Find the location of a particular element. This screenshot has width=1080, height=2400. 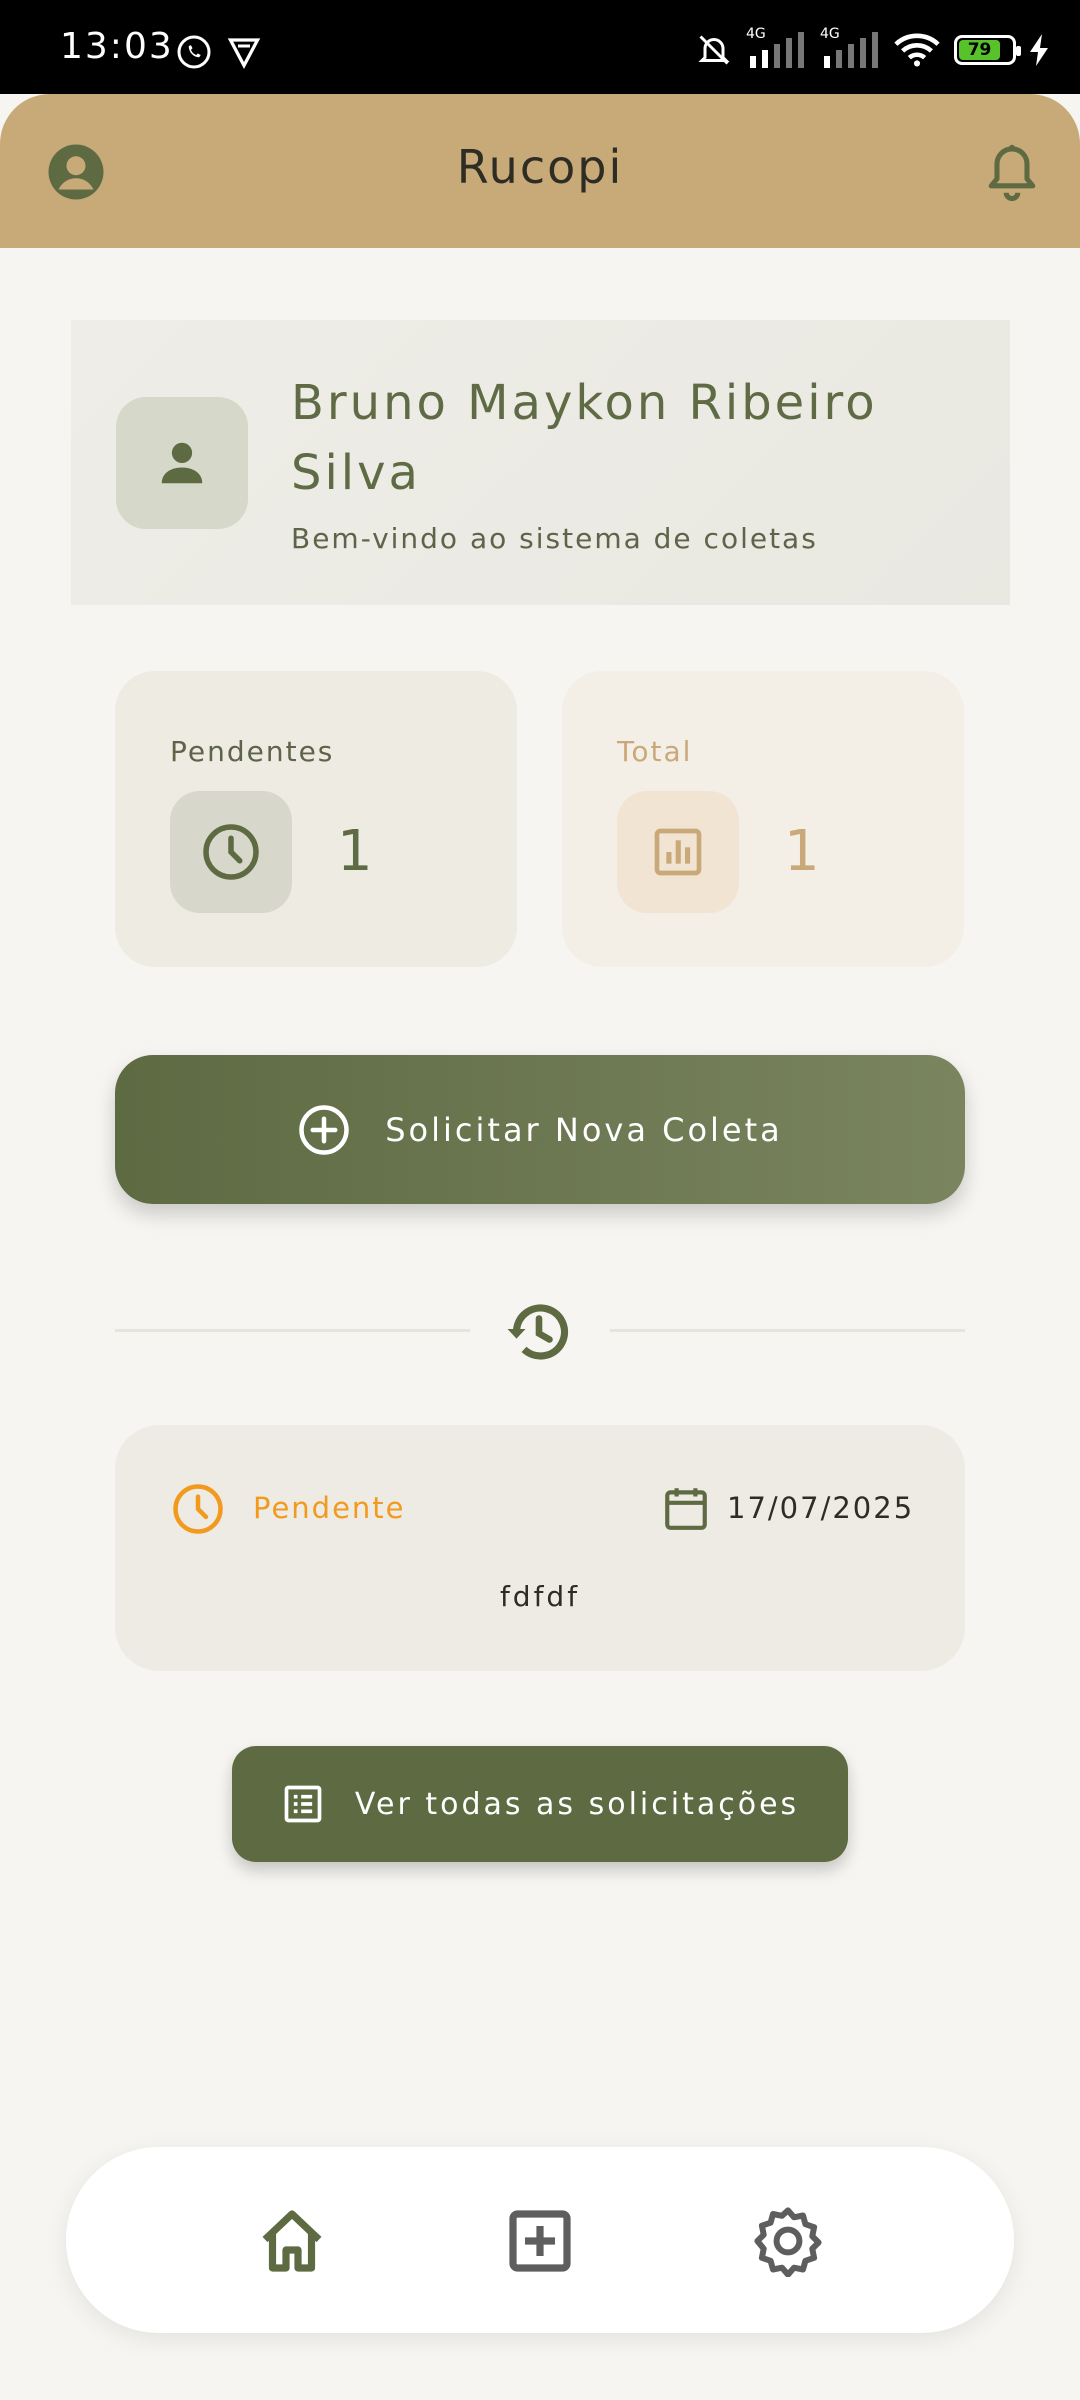

battery-cap is located at coordinates (1018, 51).